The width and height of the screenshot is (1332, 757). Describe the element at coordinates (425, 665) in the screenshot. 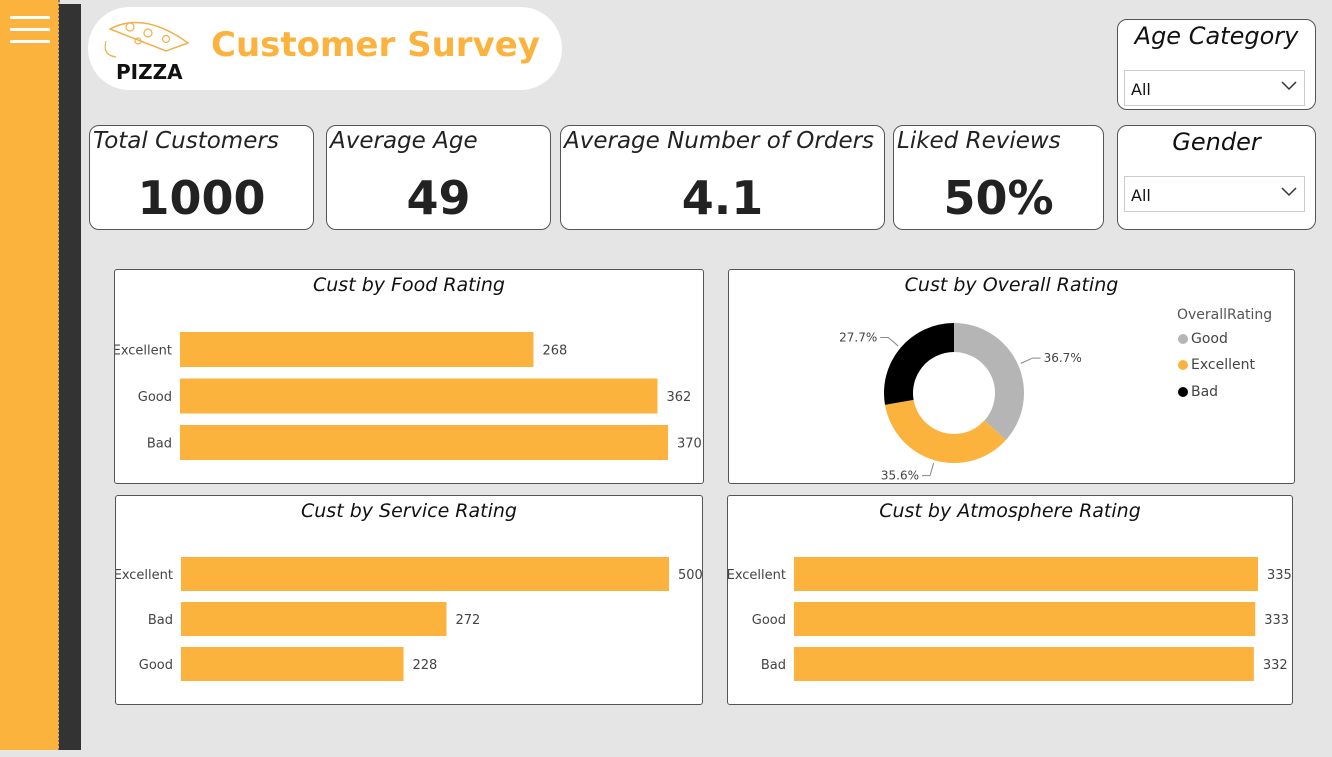

I see `data-label: 228` at that location.